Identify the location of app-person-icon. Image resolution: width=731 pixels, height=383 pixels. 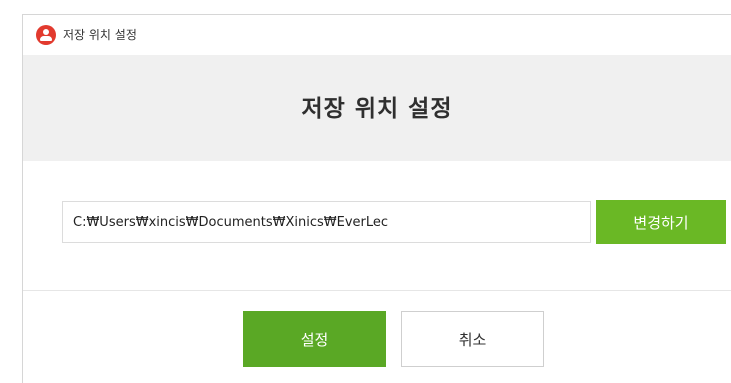
(46, 35).